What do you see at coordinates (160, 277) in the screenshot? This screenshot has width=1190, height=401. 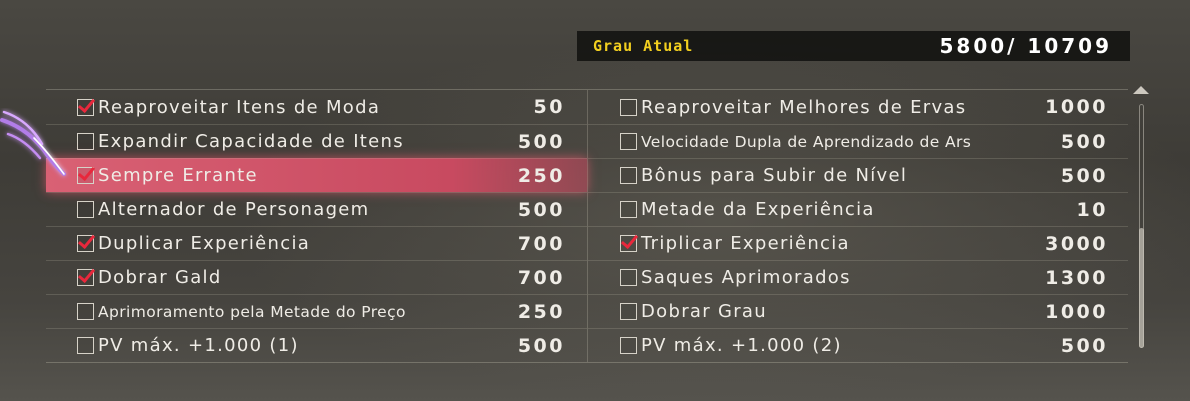 I see `grade-item-name: Dobrar Gald` at bounding box center [160, 277].